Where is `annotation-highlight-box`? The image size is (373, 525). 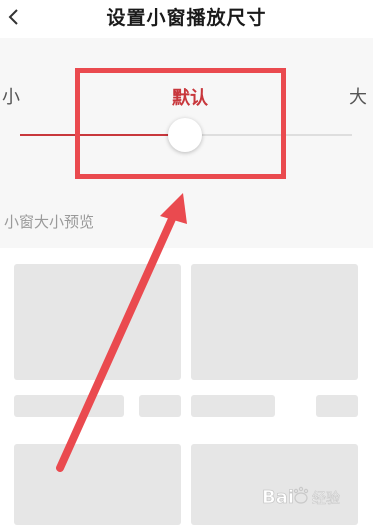
annotation-highlight-box is located at coordinates (180, 123).